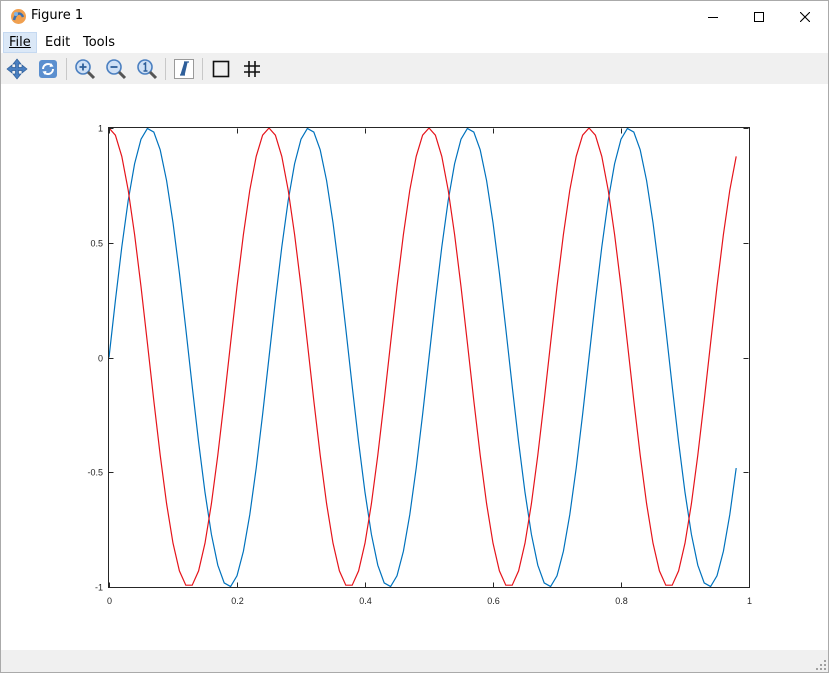 This screenshot has height=673, width=829. Describe the element at coordinates (621, 601) in the screenshot. I see `x-tick-label: 0.8` at that location.